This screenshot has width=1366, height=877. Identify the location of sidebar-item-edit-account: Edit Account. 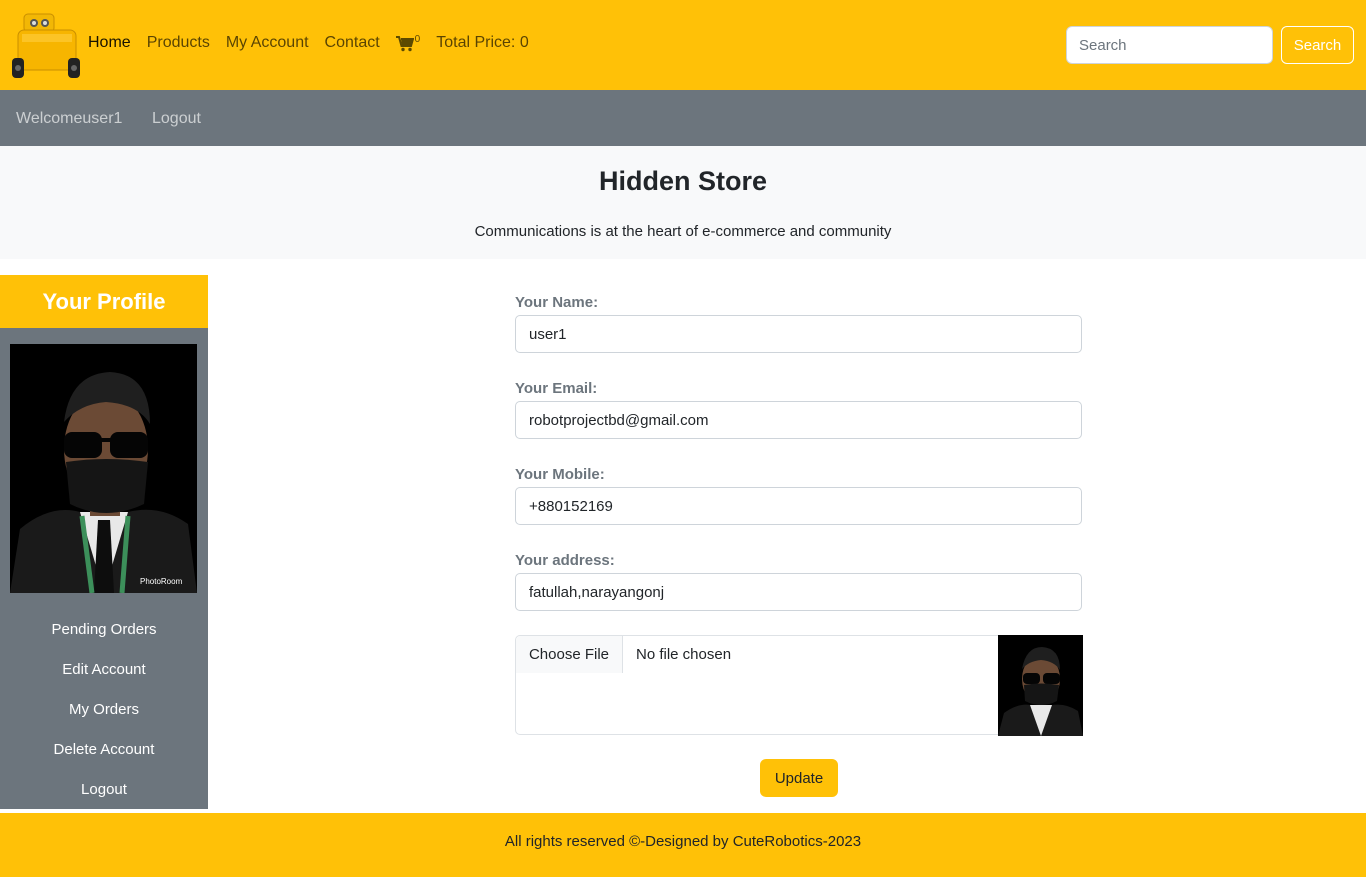
(104, 680).